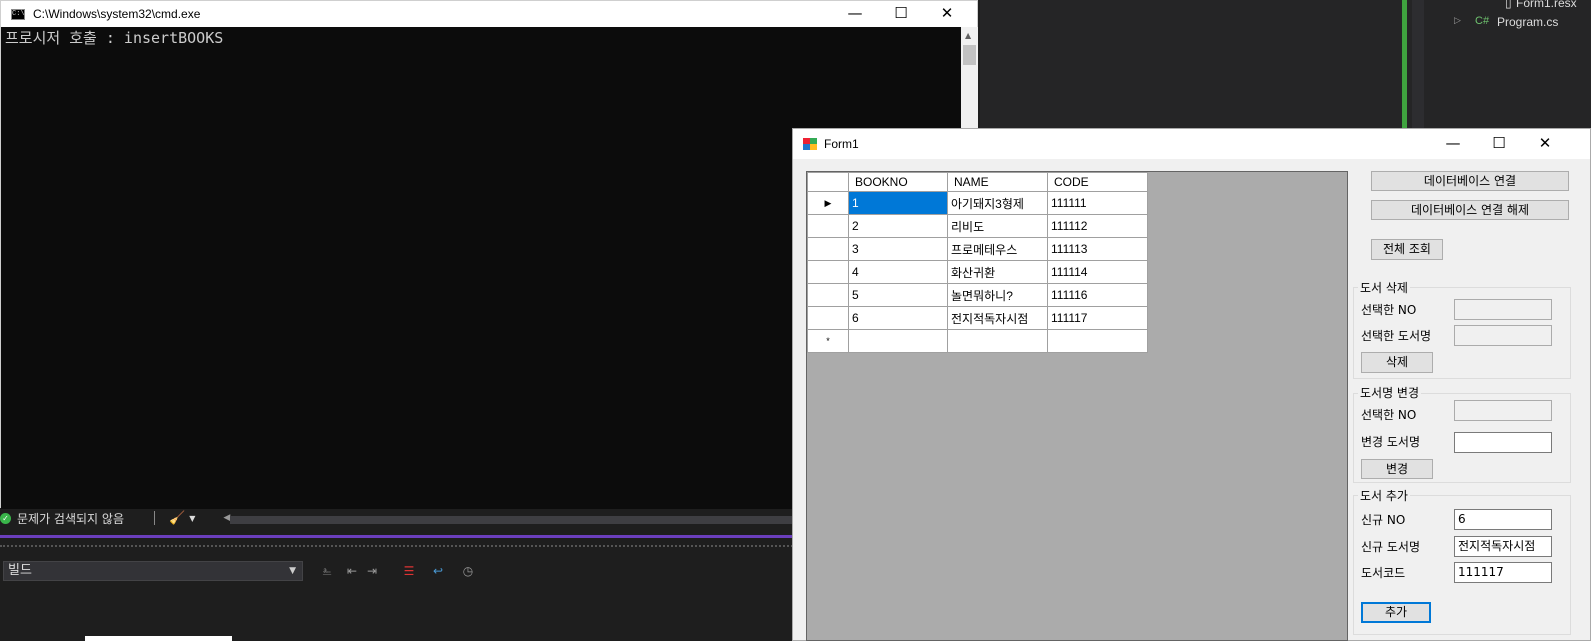 The height and width of the screenshot is (641, 1591). Describe the element at coordinates (153, 571) in the screenshot. I see `output-source-select: 빌드 ▼` at that location.